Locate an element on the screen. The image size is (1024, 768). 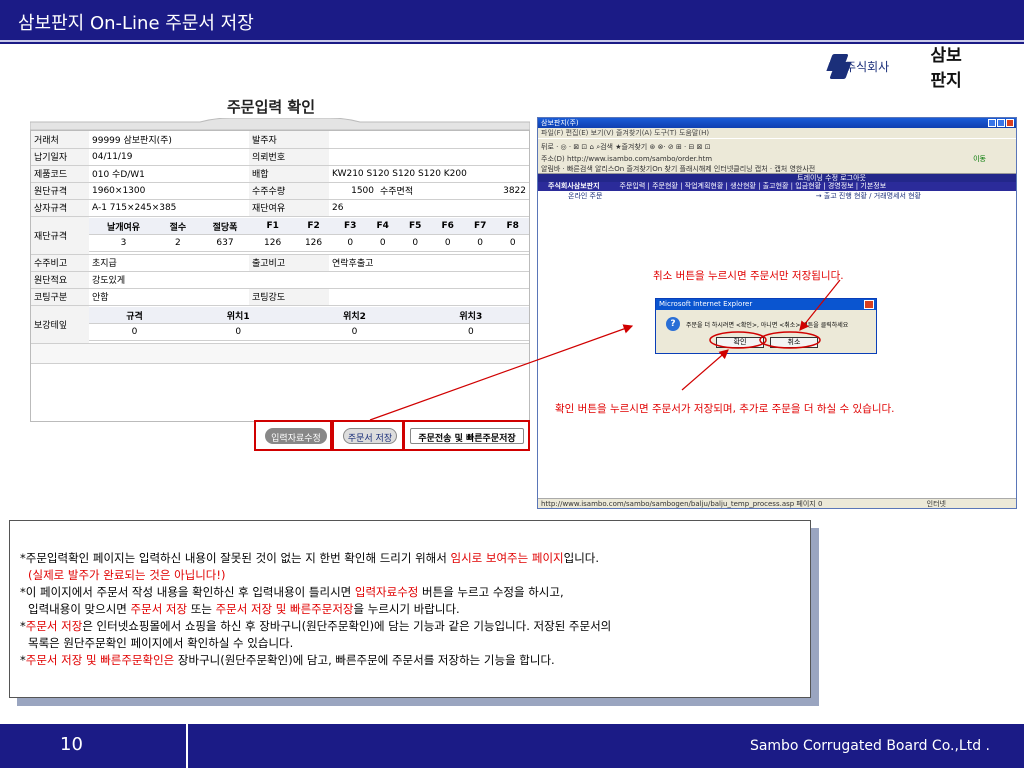
explain-line-2: (실제로 발주가 완료되는 것은 아닙니다!) is located at coordinates (127, 575).